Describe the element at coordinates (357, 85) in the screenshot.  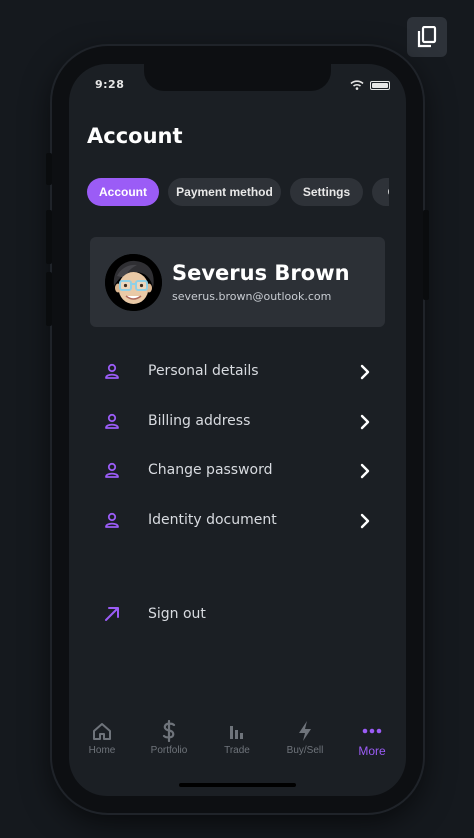
I see `wifi-icon` at that location.